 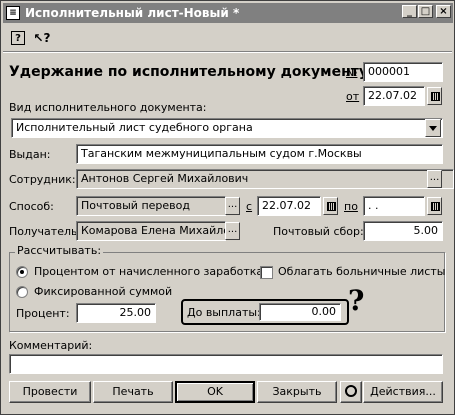 What do you see at coordinates (361, 272) in the screenshot?
I see `sick-leave-label: Облагать больничные листы` at bounding box center [361, 272].